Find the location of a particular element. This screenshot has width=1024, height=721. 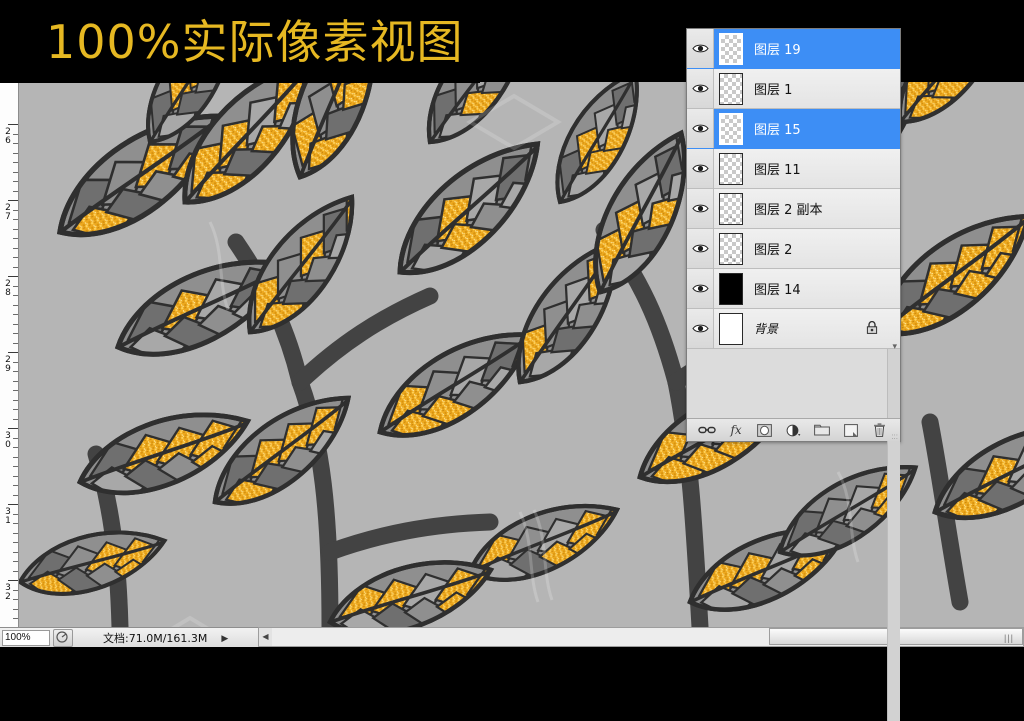

layer-row: 图层 19 is located at coordinates (793, 49).